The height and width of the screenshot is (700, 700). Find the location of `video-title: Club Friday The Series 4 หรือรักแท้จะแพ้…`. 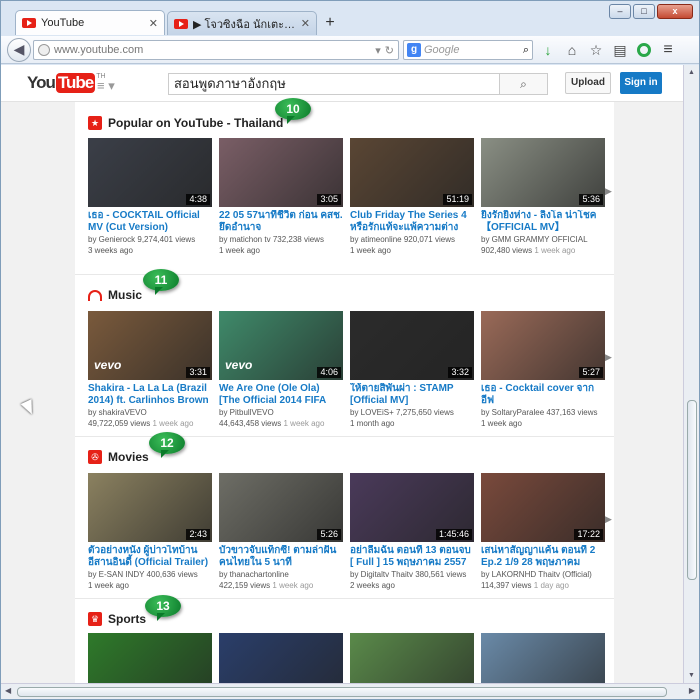

video-title: Club Friday The Series 4 หรือรักแท้จะแพ้… is located at coordinates (412, 222).